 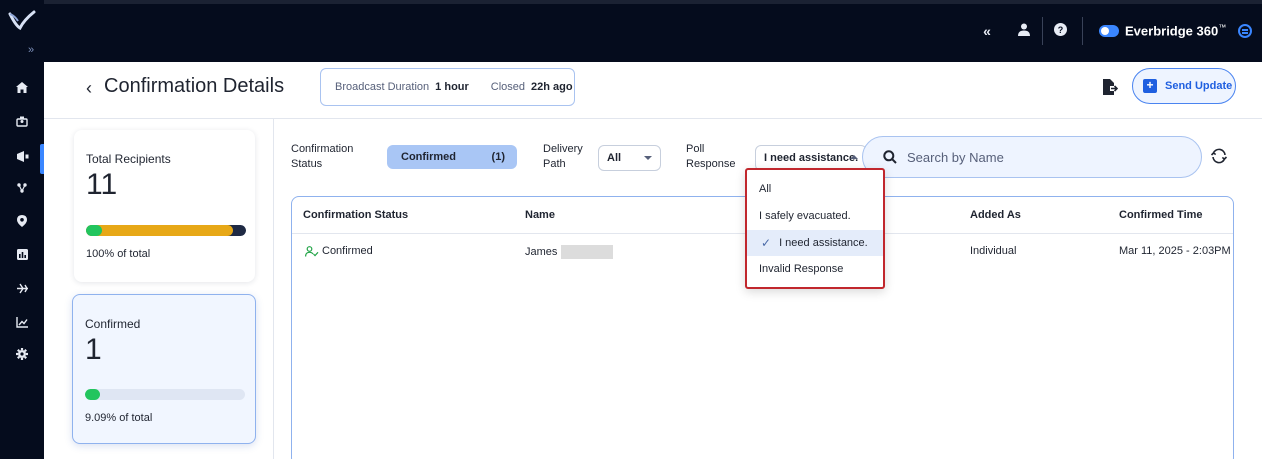 I want to click on closed-value: 22h ago, so click(x=552, y=87).